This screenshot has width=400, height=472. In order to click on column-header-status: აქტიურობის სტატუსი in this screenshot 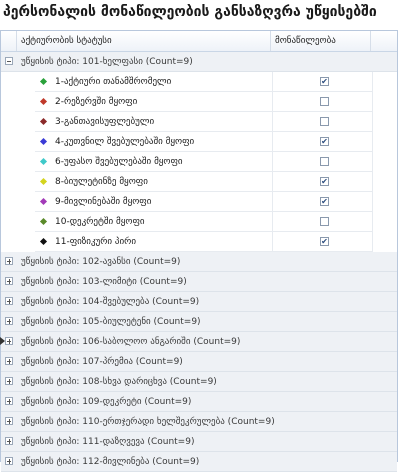, I will do `click(144, 41)`.